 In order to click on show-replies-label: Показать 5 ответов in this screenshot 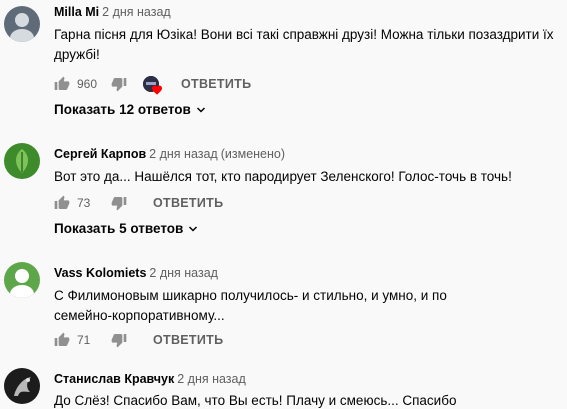, I will do `click(119, 228)`.